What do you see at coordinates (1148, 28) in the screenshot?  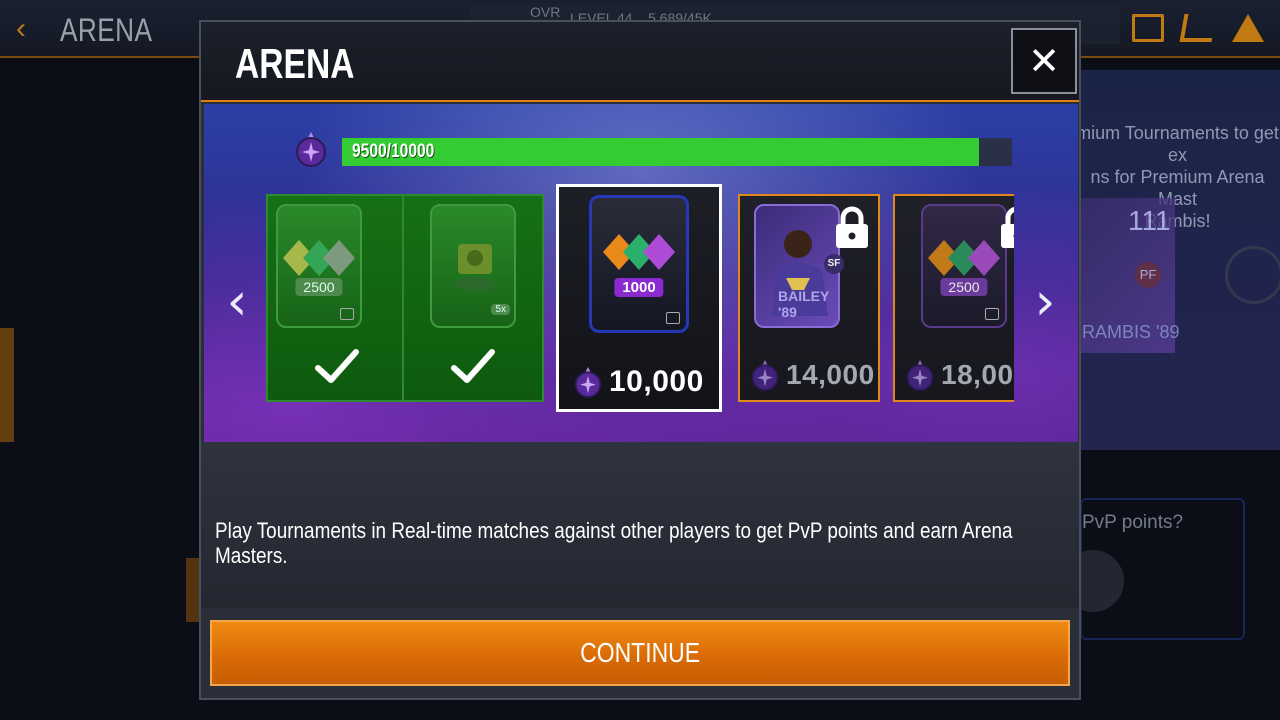 I see `mail-icon` at bounding box center [1148, 28].